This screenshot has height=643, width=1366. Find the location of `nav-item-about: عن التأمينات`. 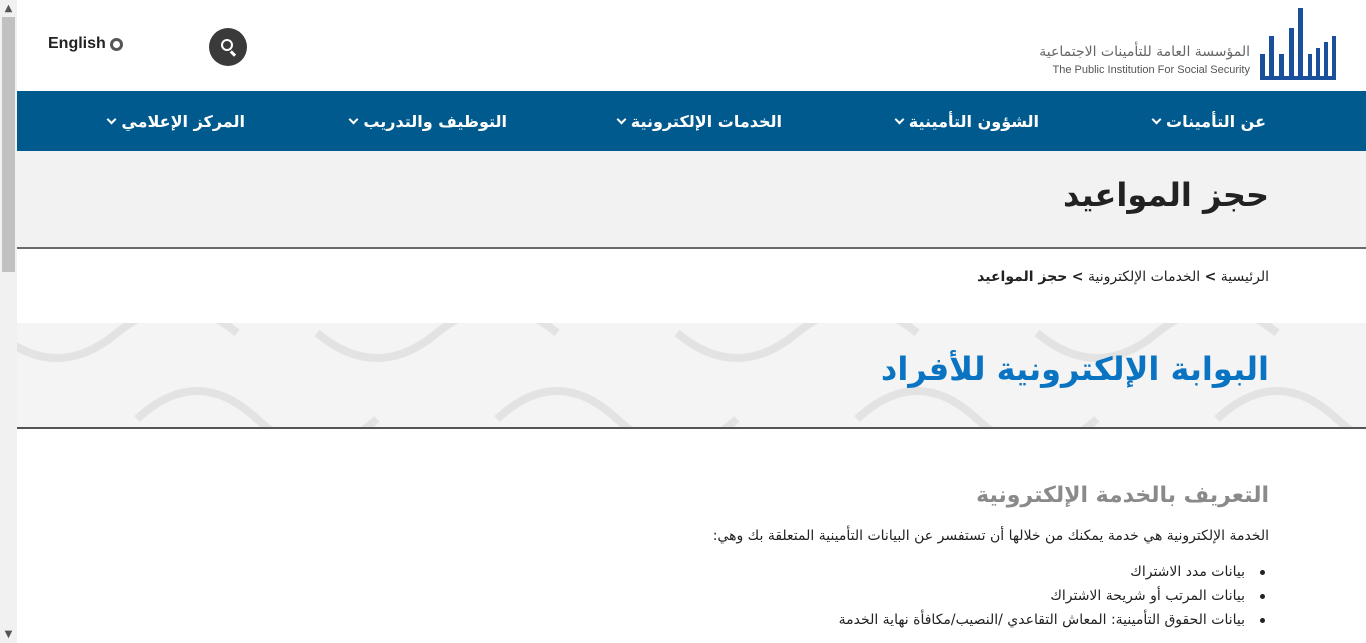

nav-item-about: عن التأمينات is located at coordinates (1208, 121).